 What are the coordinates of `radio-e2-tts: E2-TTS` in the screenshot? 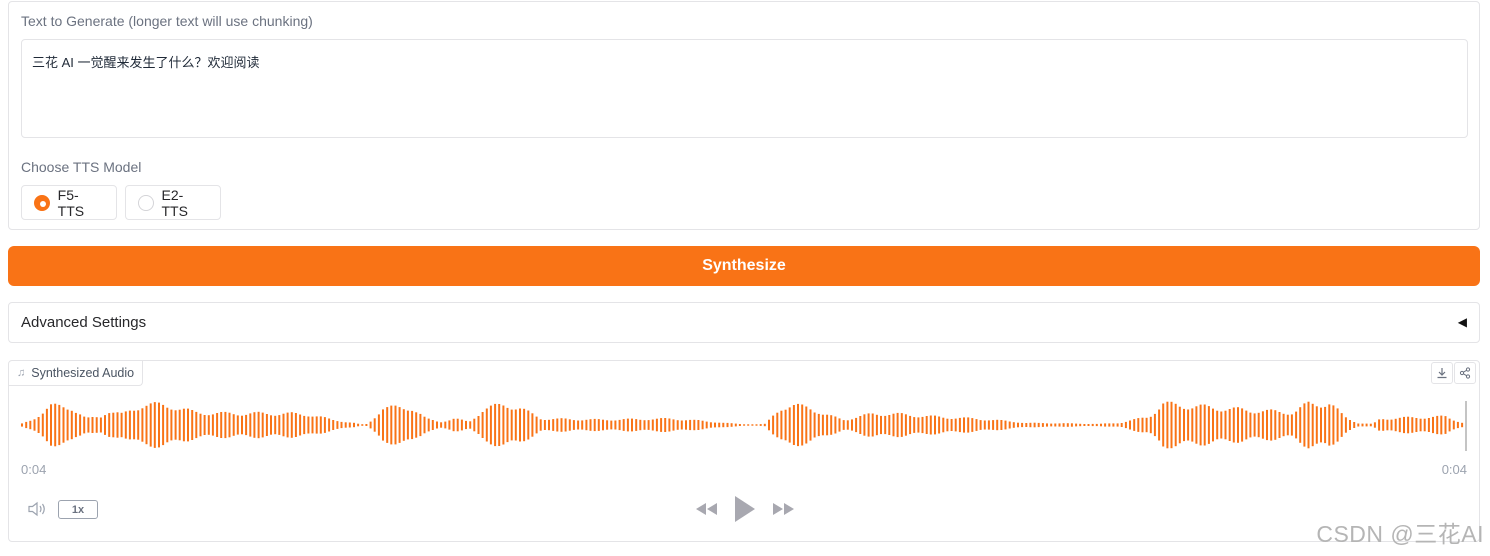 It's located at (173, 202).